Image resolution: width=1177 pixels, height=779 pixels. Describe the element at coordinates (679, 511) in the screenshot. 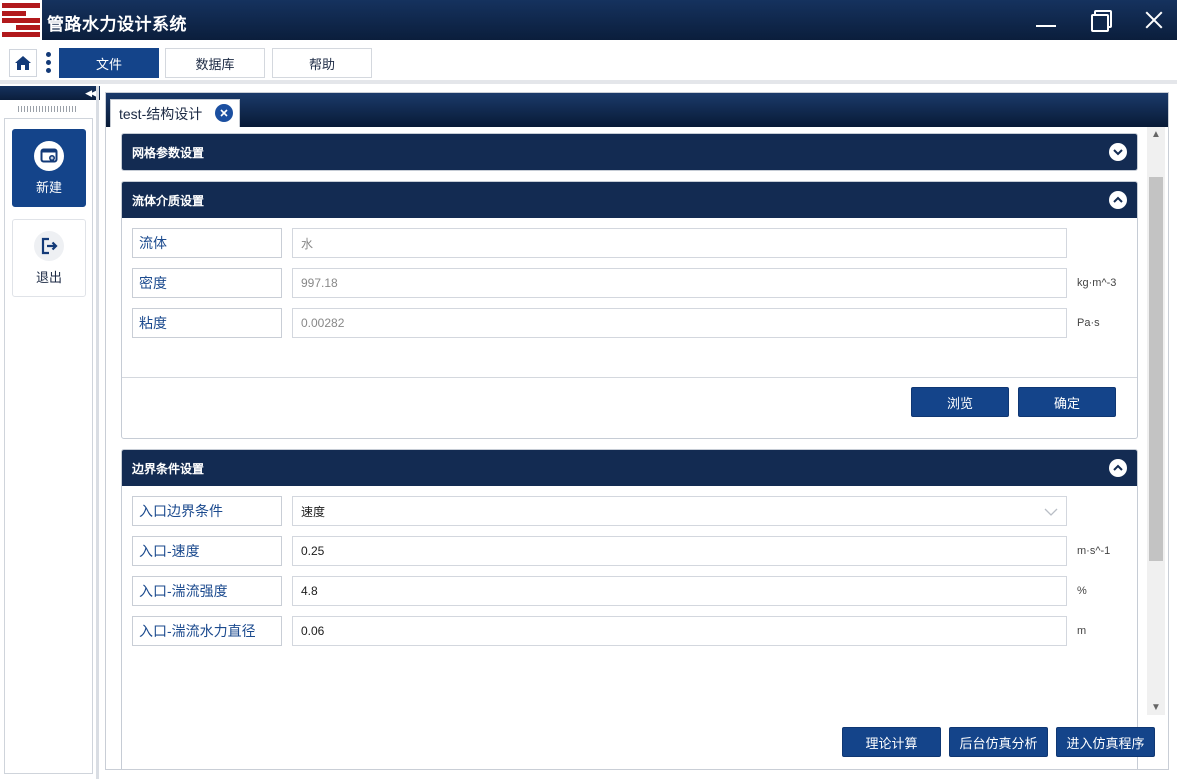

I see `inlet-boundary-select: 速度` at that location.